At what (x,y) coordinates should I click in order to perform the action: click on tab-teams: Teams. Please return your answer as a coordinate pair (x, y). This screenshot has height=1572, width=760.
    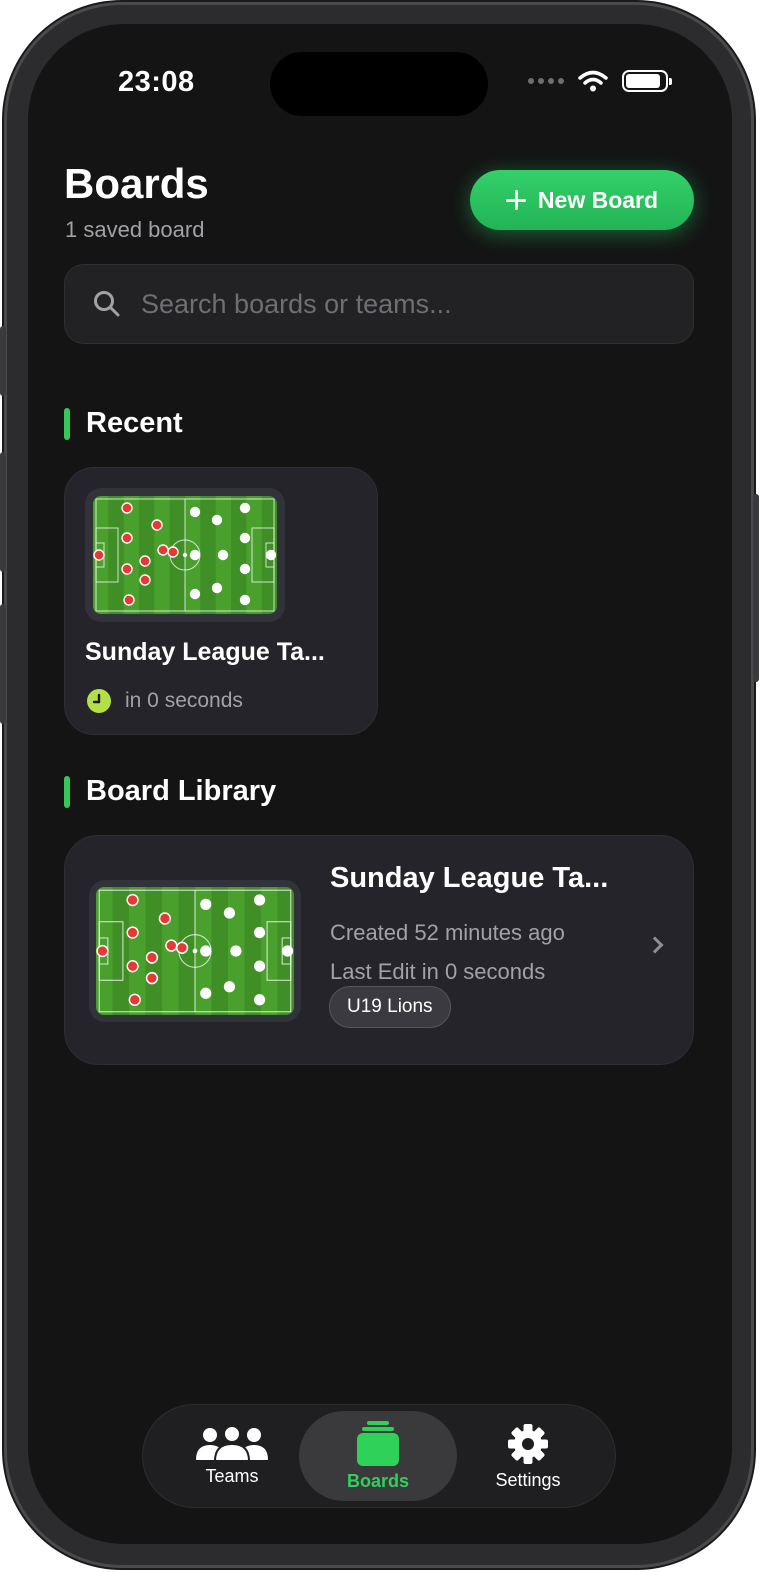
    Looking at the image, I should click on (232, 1456).